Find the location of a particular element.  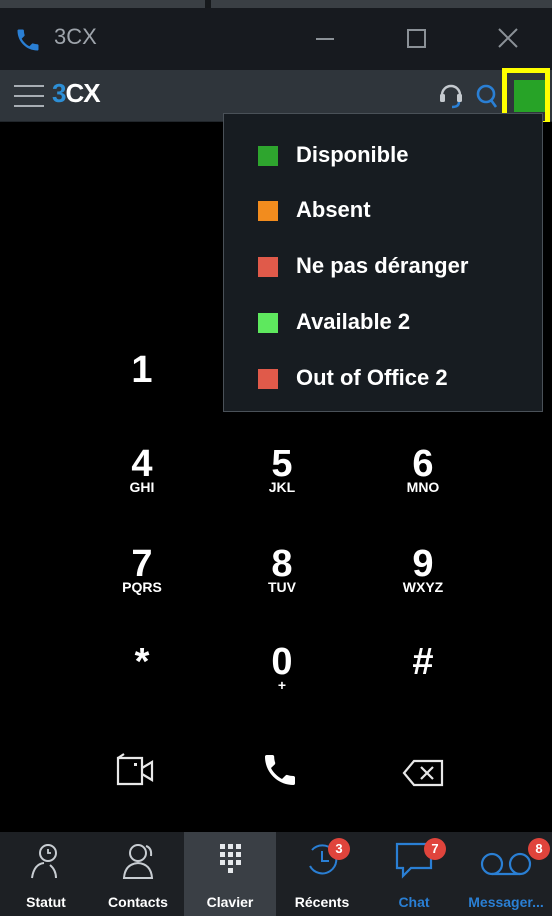

key-digit: 1 is located at coordinates (142, 370).